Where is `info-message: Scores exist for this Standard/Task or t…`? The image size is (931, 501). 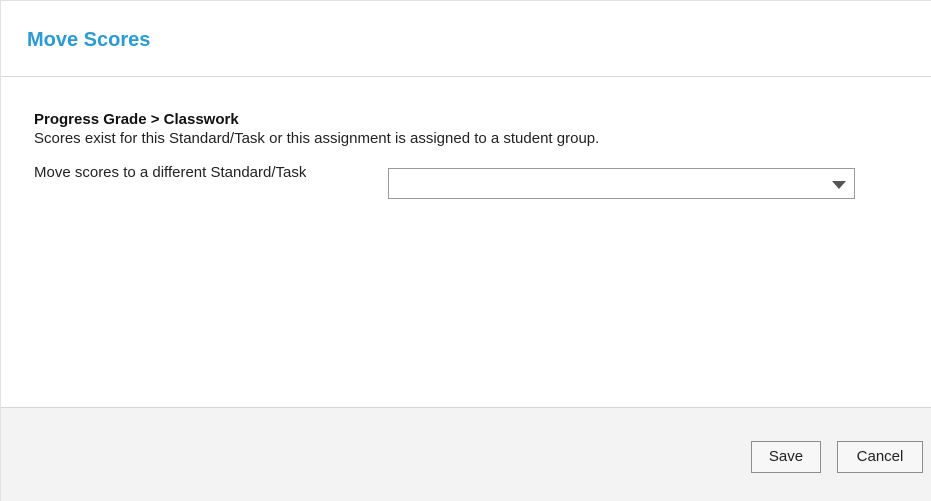 info-message: Scores exist for this Standard/Task or t… is located at coordinates (317, 138).